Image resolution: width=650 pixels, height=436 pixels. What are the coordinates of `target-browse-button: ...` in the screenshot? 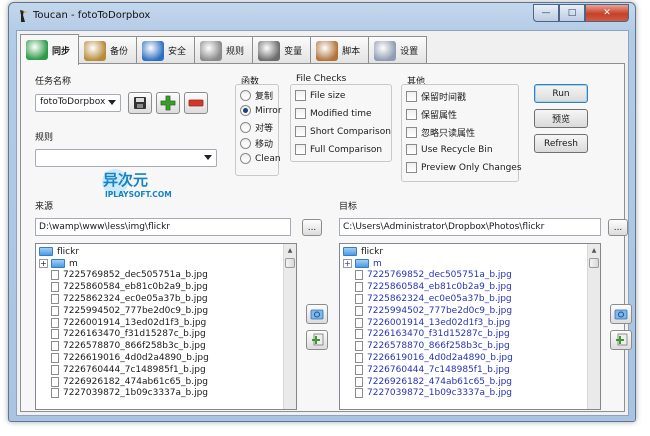 It's located at (618, 227).